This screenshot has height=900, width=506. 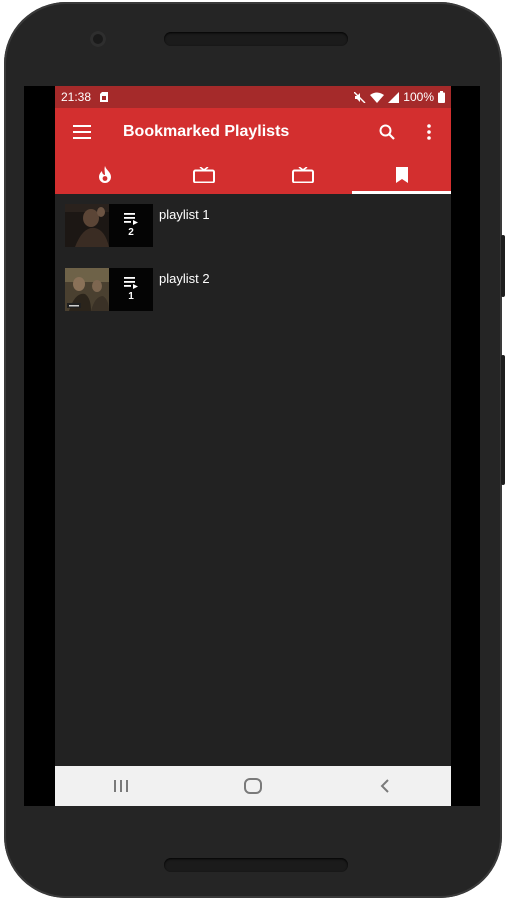 What do you see at coordinates (503, 266) in the screenshot?
I see `power-button` at bounding box center [503, 266].